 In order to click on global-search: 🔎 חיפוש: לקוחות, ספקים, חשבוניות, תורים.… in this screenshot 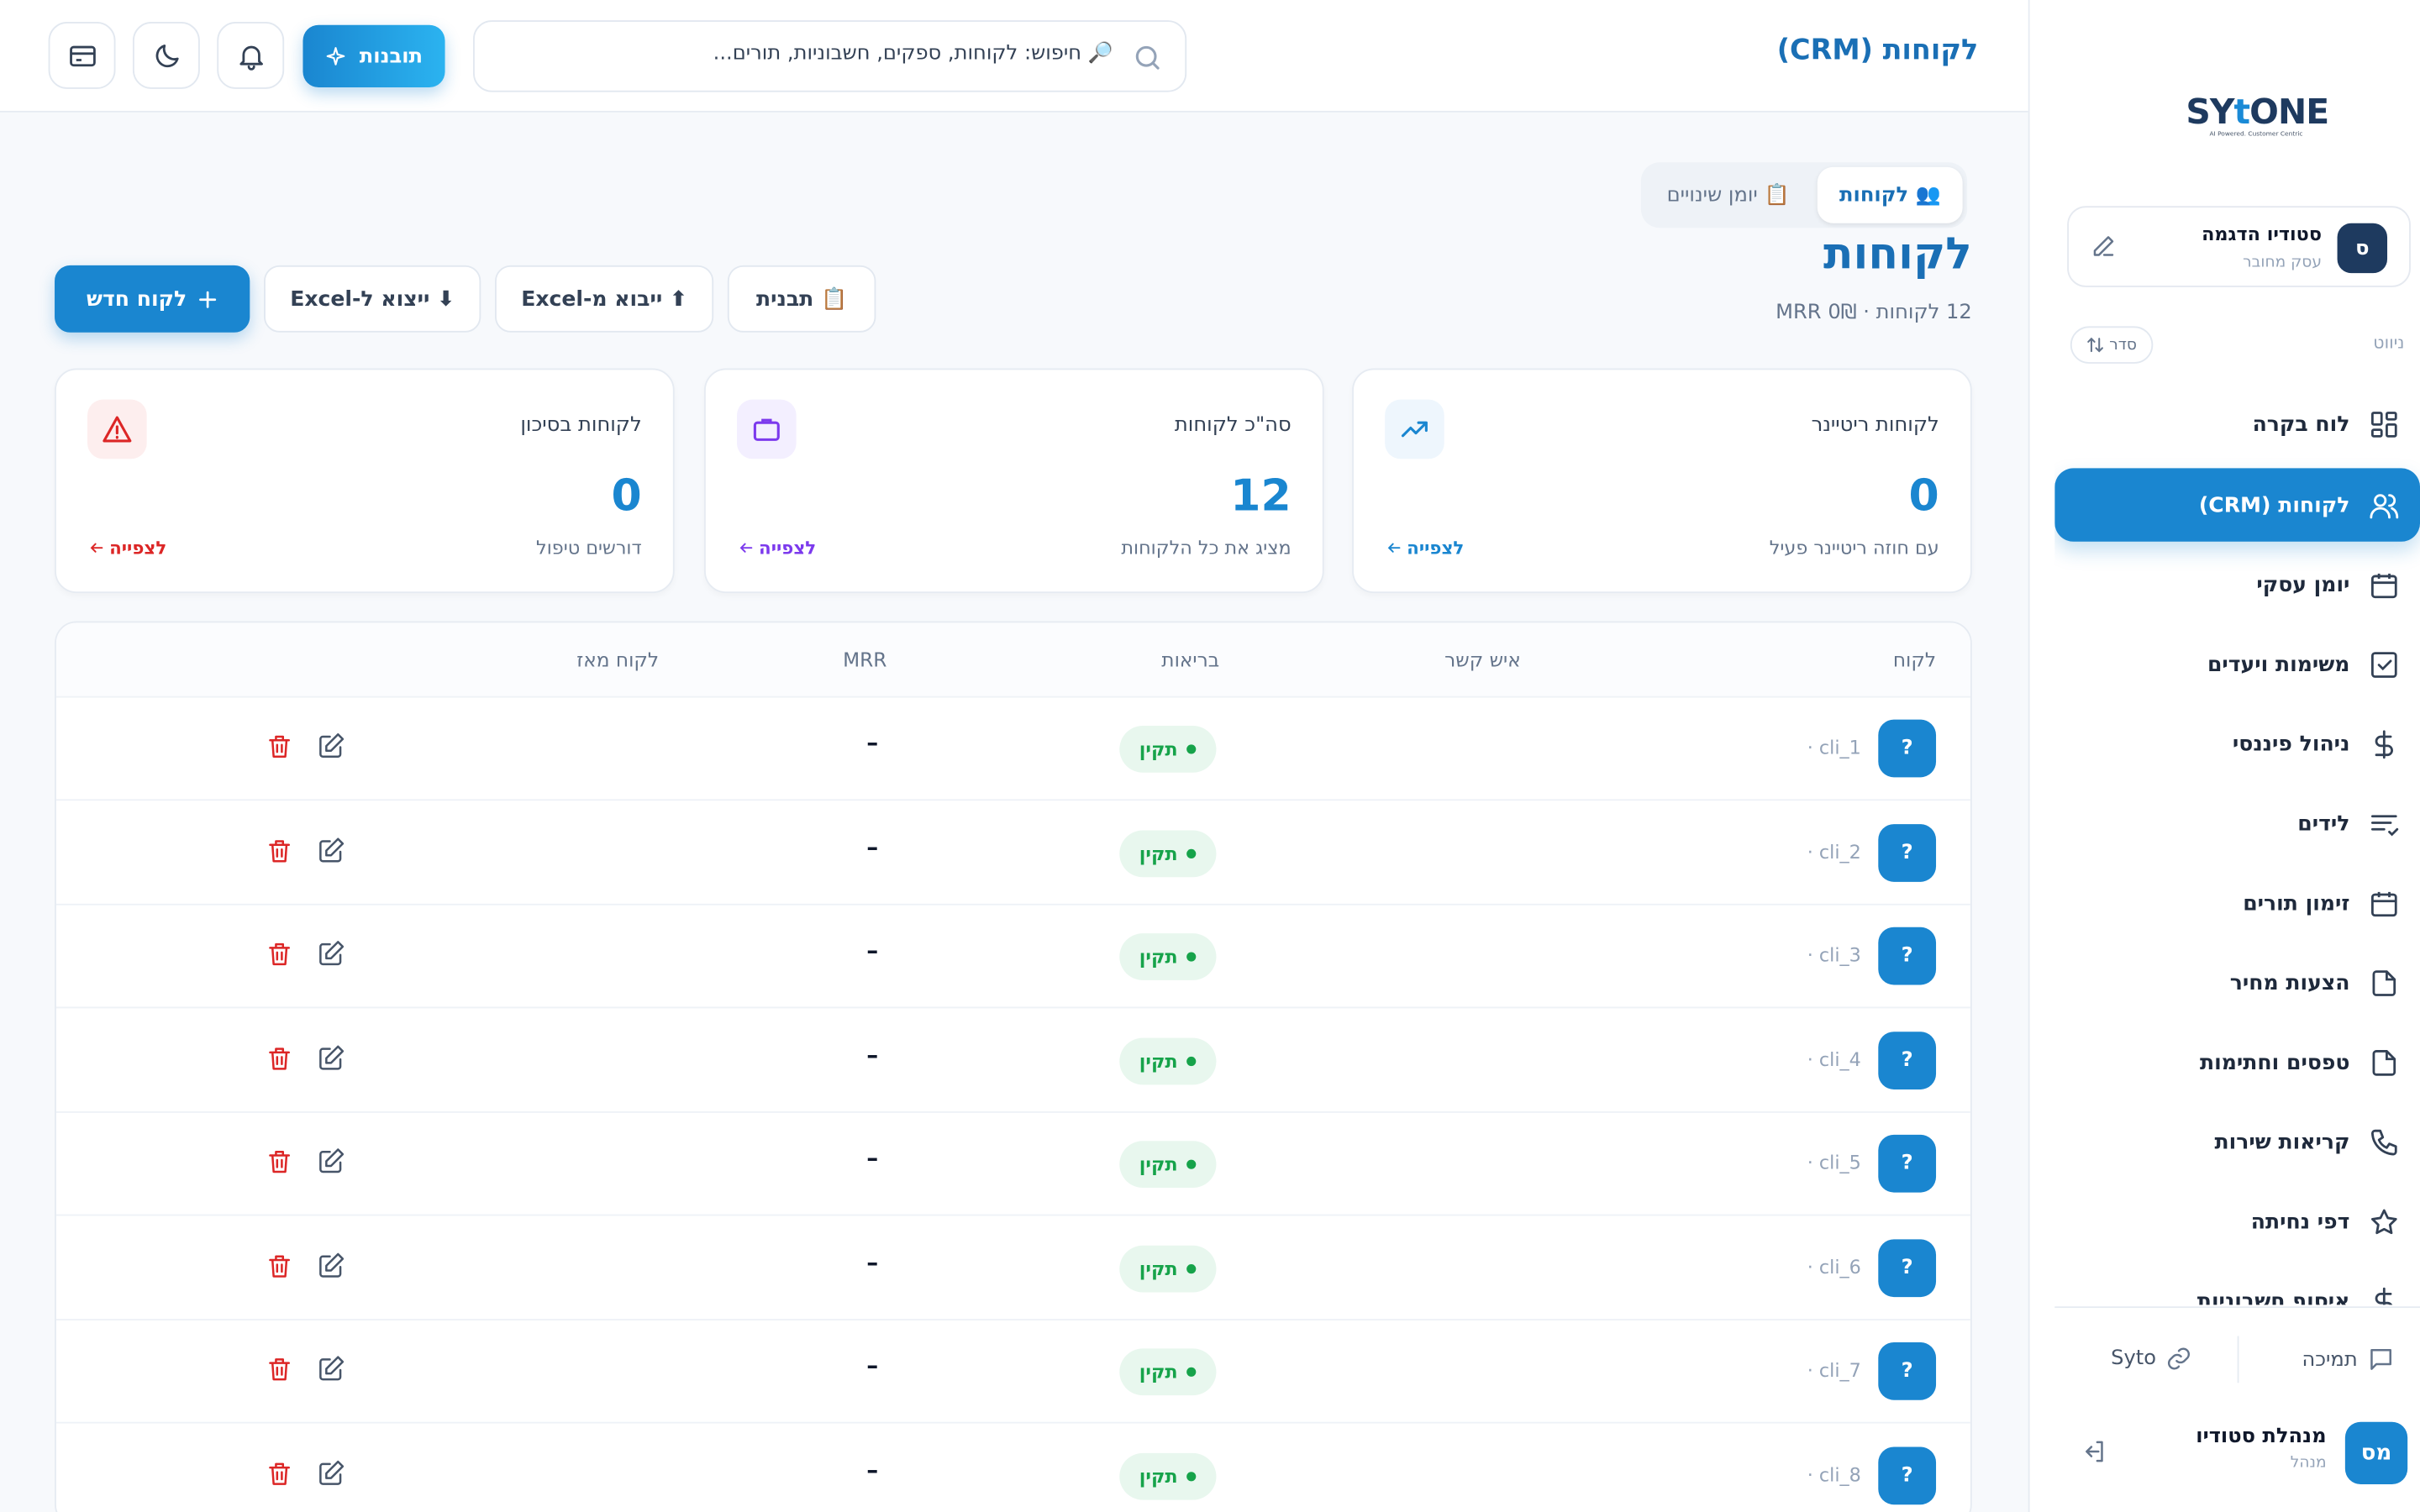, I will do `click(830, 56)`.